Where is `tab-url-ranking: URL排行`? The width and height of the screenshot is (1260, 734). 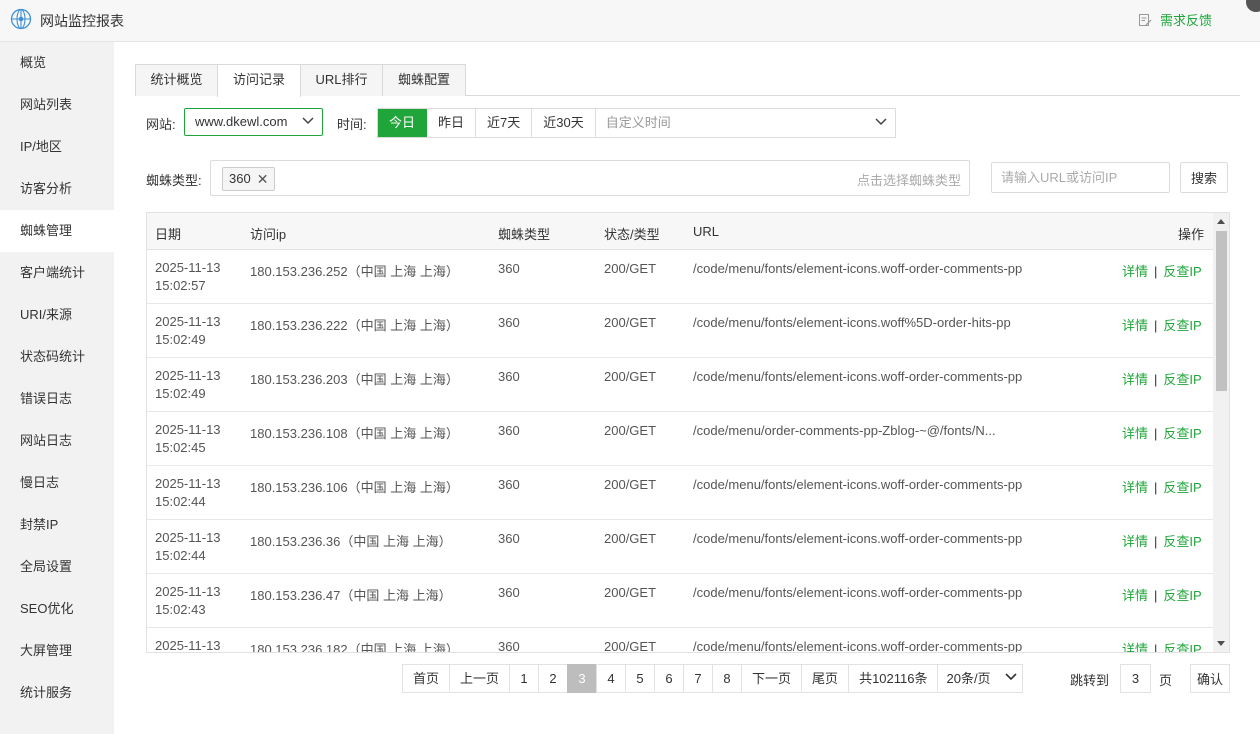
tab-url-ranking: URL排行 is located at coordinates (341, 80).